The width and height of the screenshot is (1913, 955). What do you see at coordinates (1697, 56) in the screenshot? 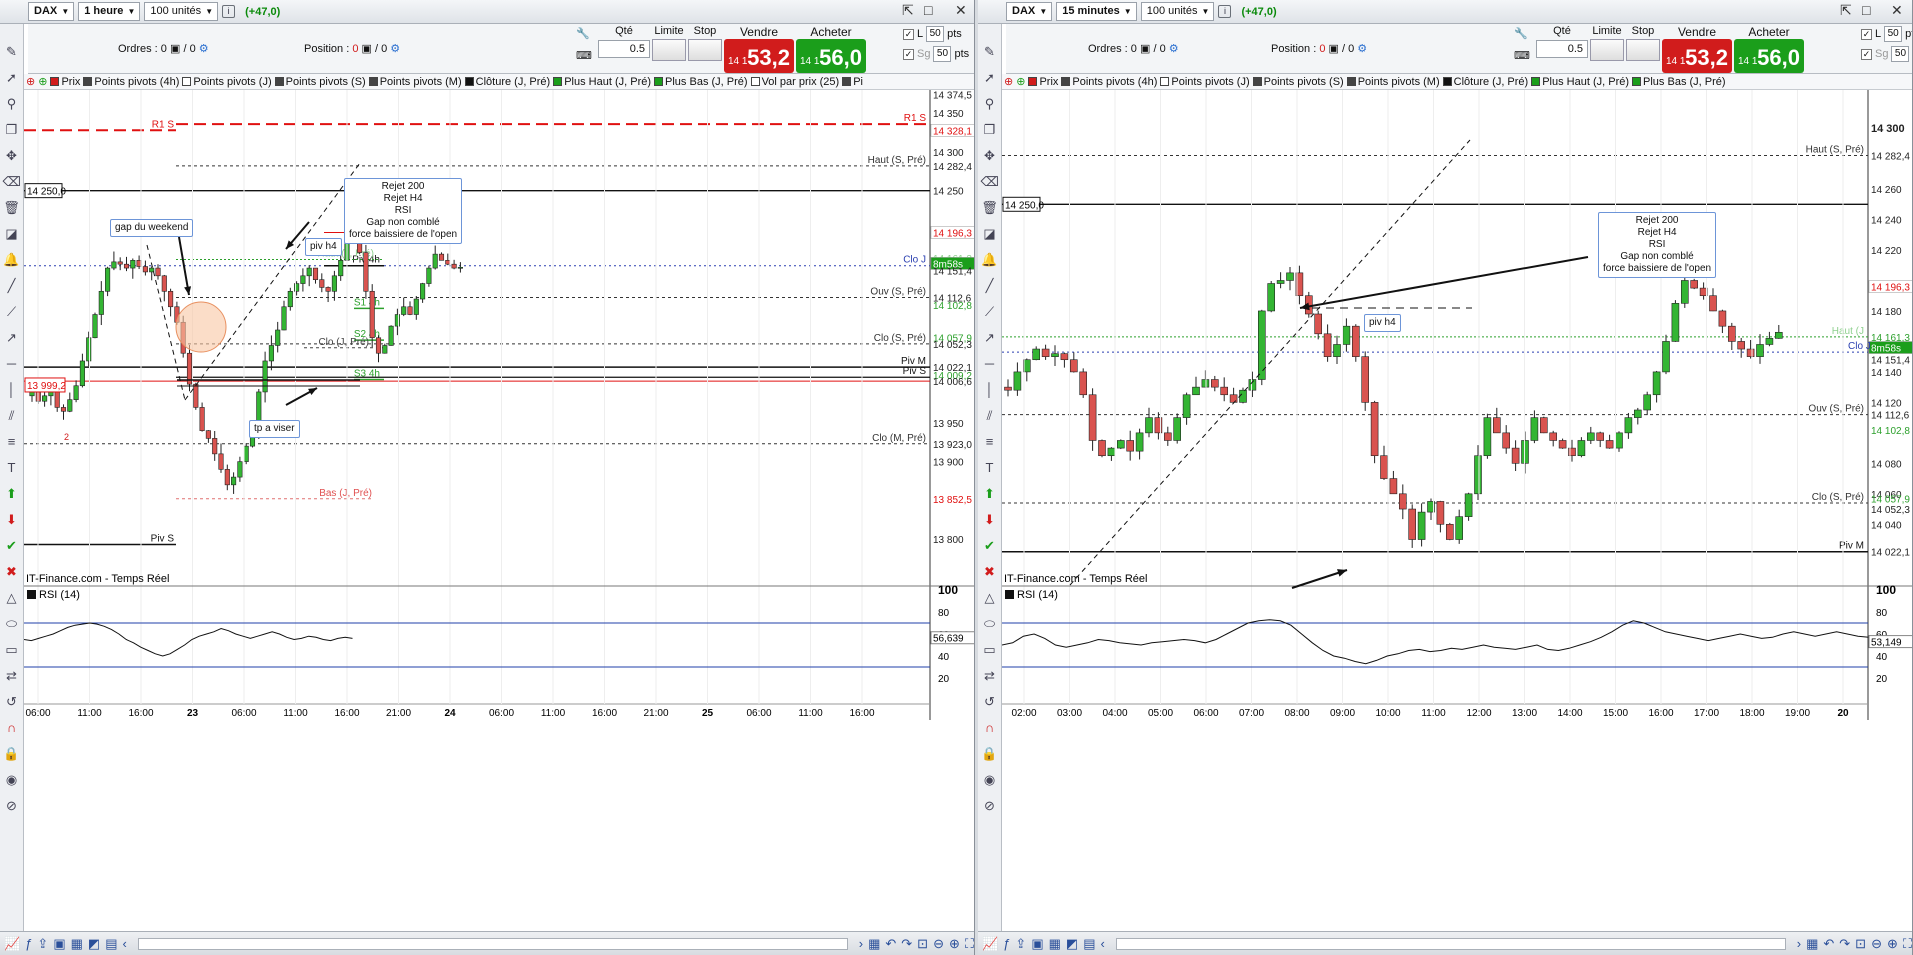
I see `sell-button: 14 1 53,2` at bounding box center [1697, 56].